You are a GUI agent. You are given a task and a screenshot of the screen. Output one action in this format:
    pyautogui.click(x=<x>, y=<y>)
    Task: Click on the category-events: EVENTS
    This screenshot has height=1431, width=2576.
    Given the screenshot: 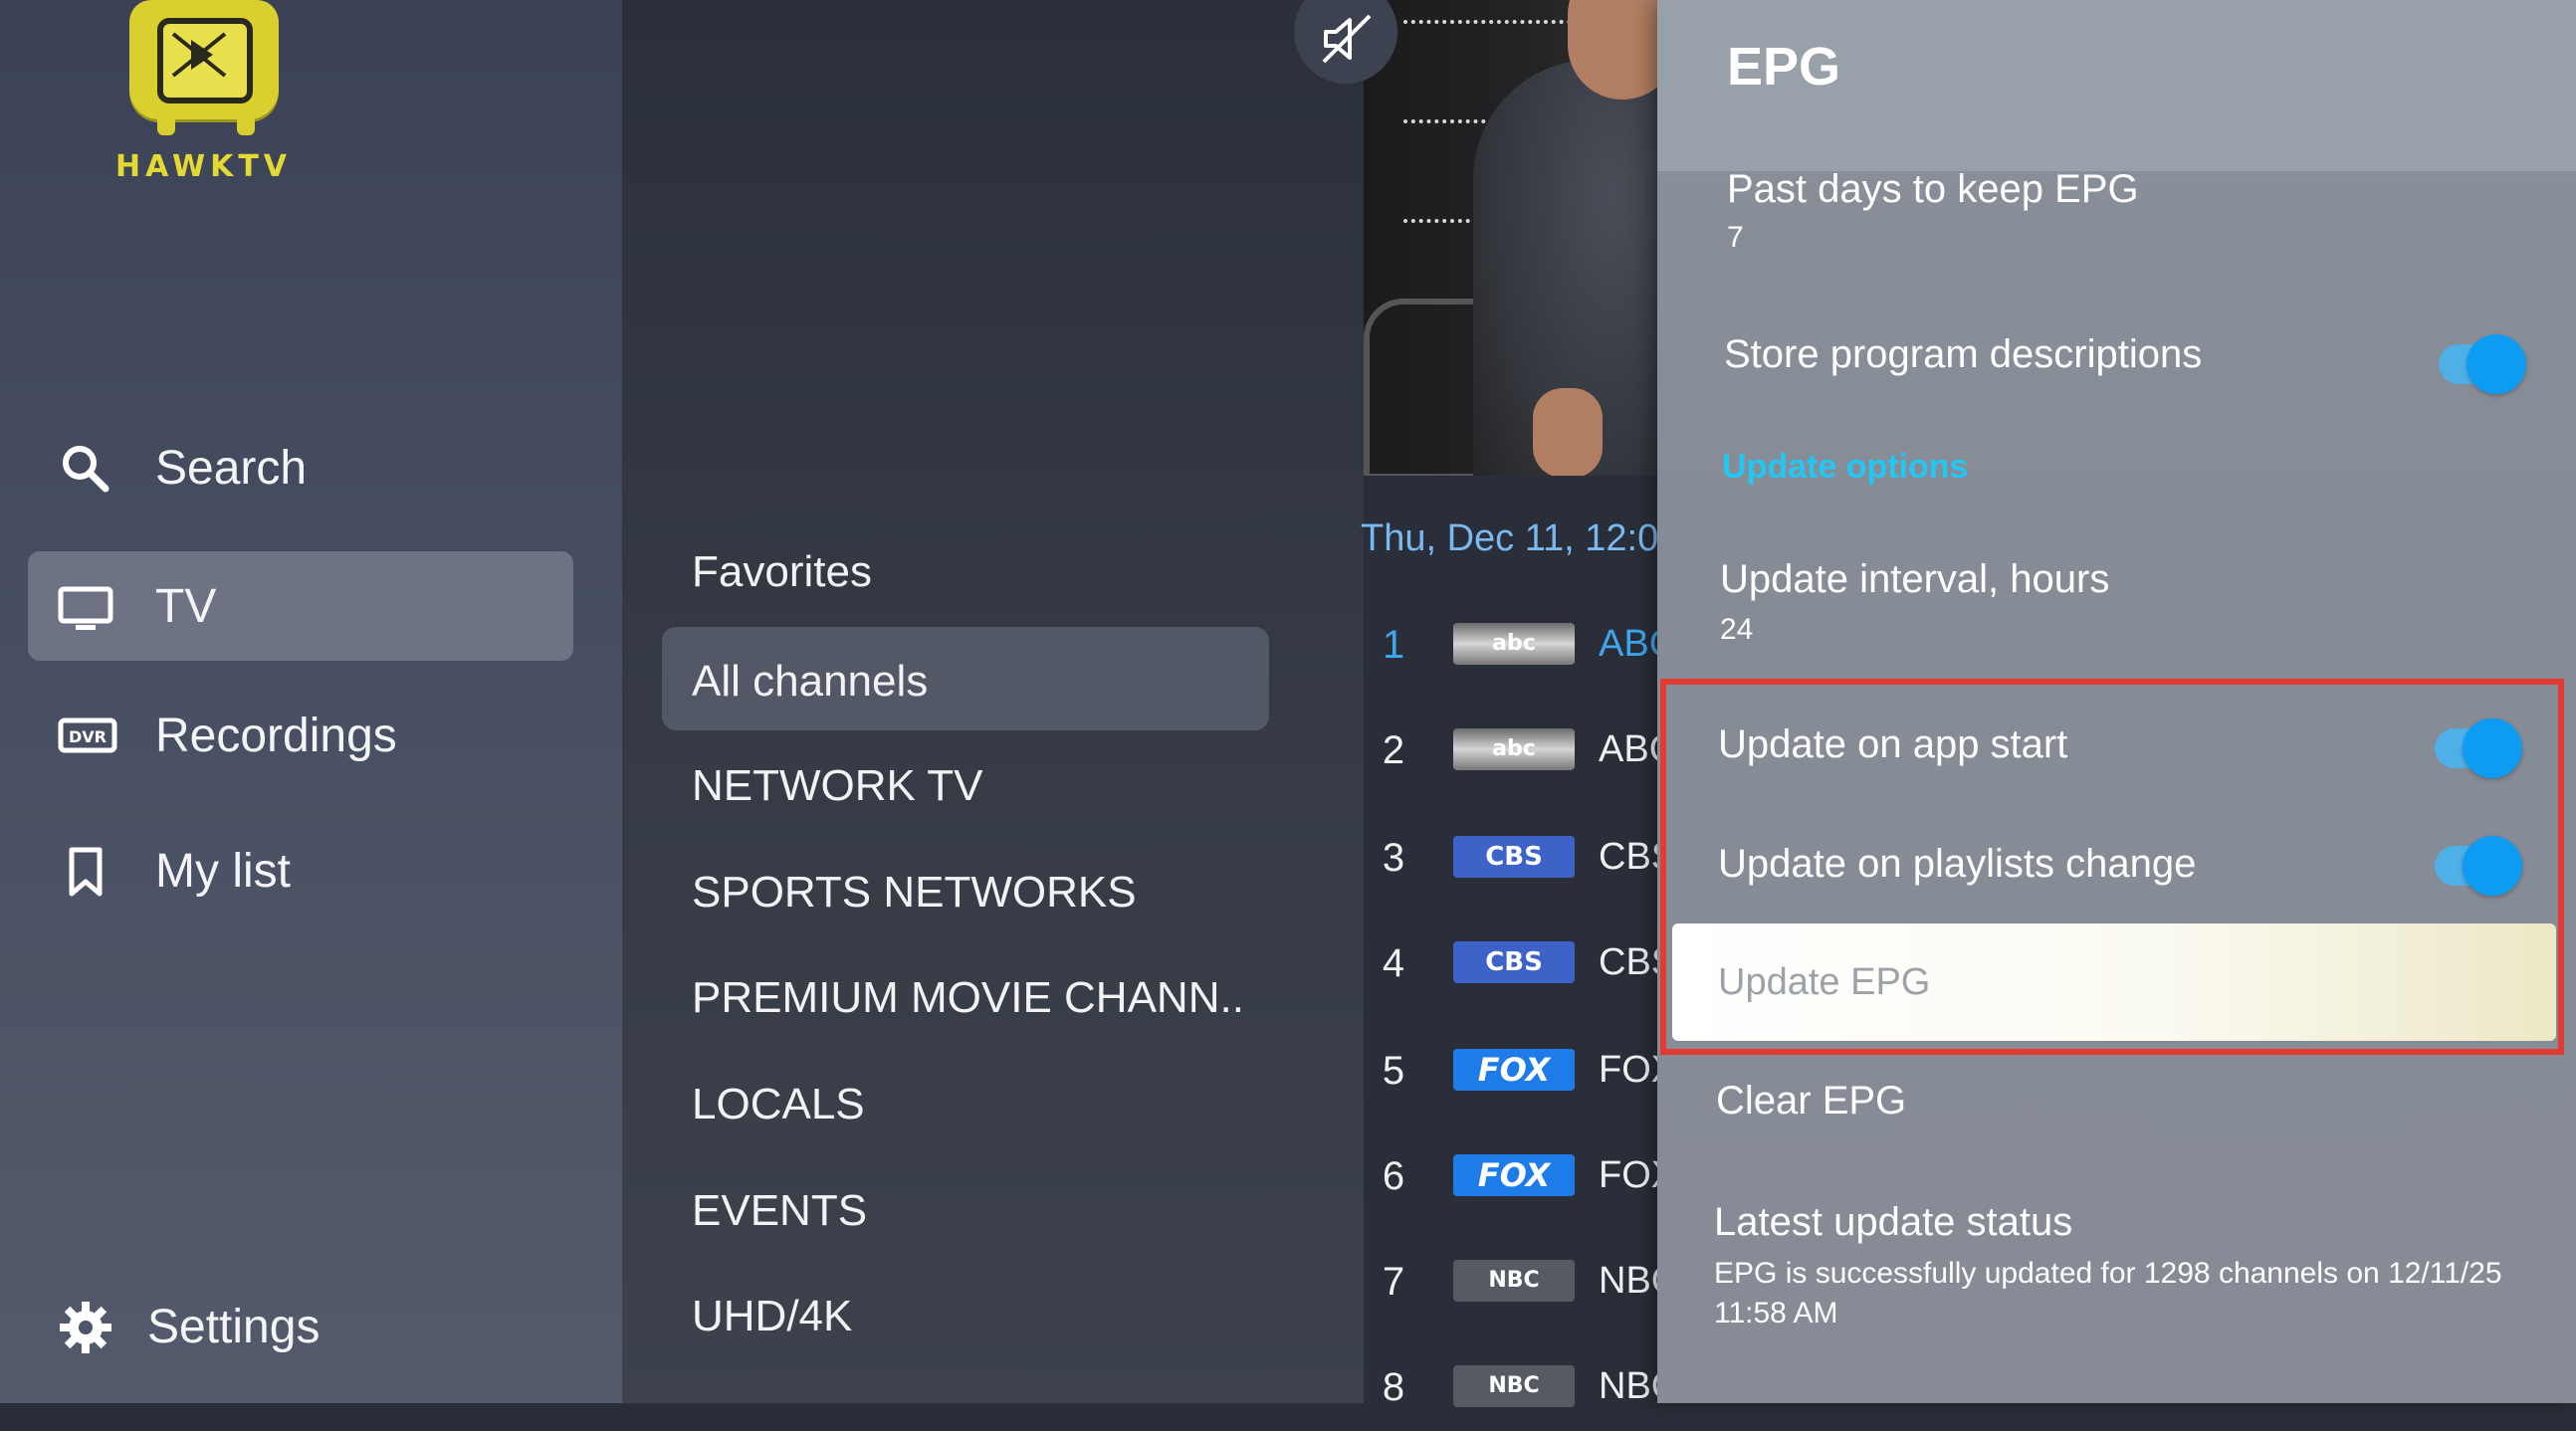 What is the action you would take?
    pyautogui.click(x=965, y=1208)
    